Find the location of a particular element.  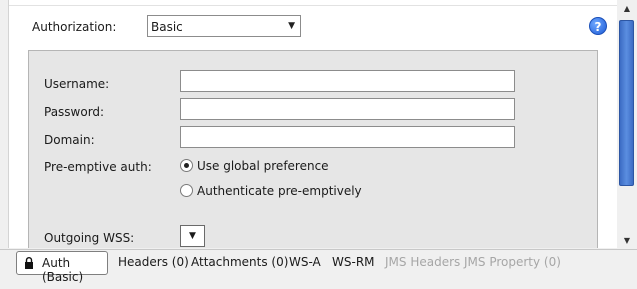

domain-label: Domain: is located at coordinates (69, 140).